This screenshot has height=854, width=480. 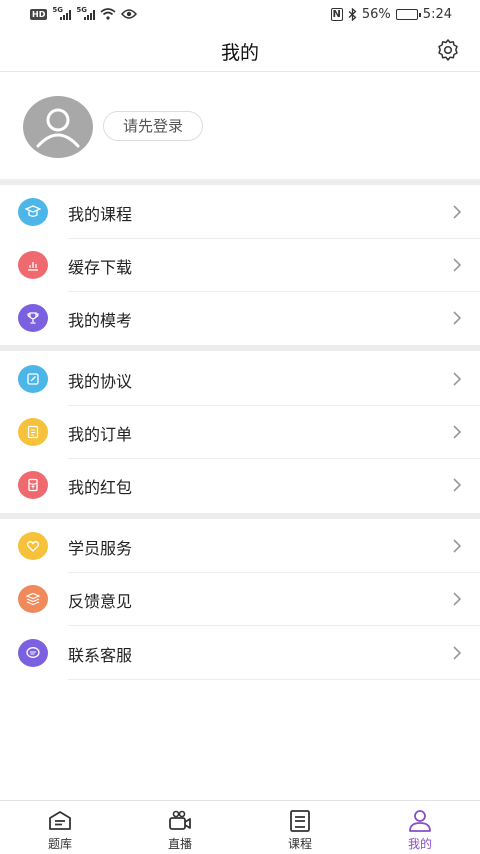 What do you see at coordinates (299, 844) in the screenshot?
I see `tab-label: 课程` at bounding box center [299, 844].